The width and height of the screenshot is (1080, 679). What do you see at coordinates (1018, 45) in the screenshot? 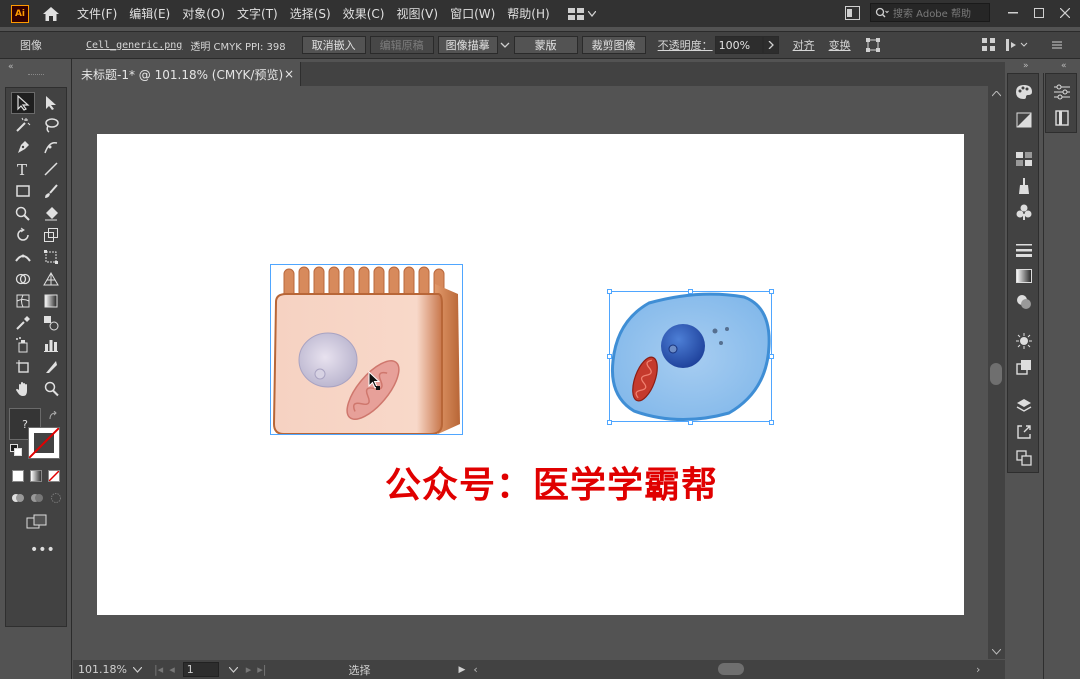
I see `distribute-icon` at bounding box center [1018, 45].